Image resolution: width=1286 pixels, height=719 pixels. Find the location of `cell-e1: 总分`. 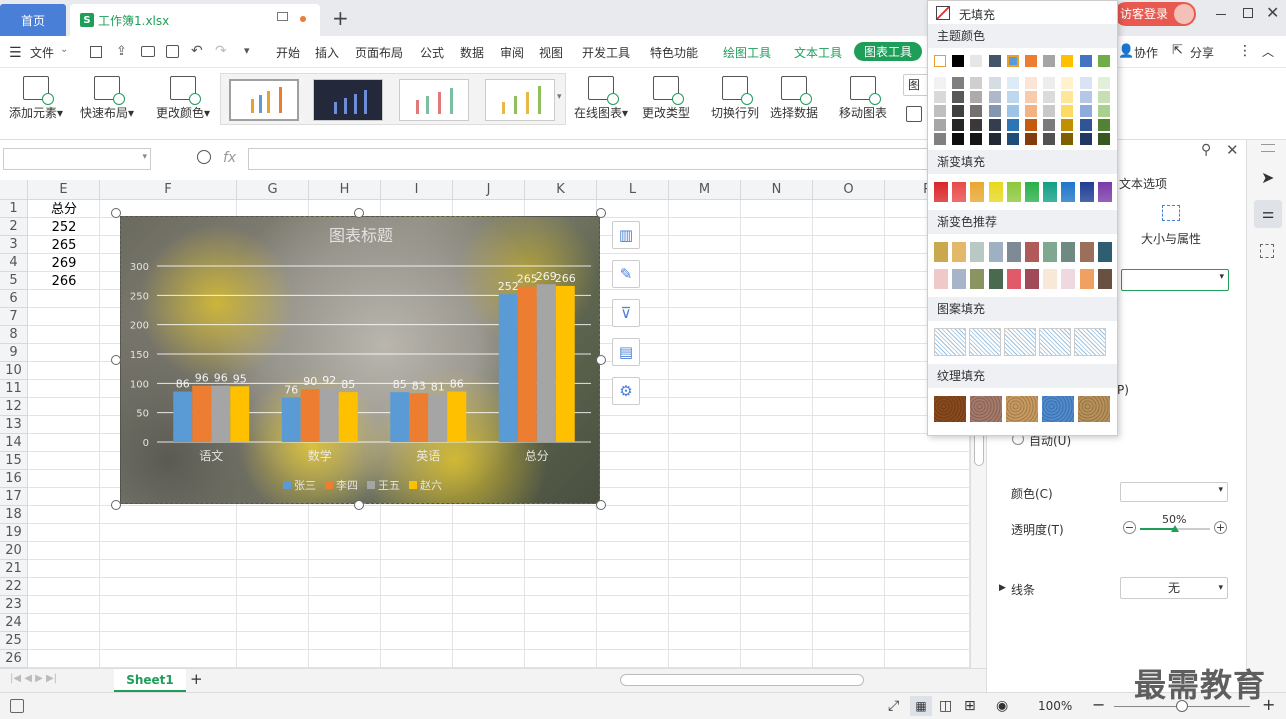

cell-e1: 总分 is located at coordinates (64, 210).